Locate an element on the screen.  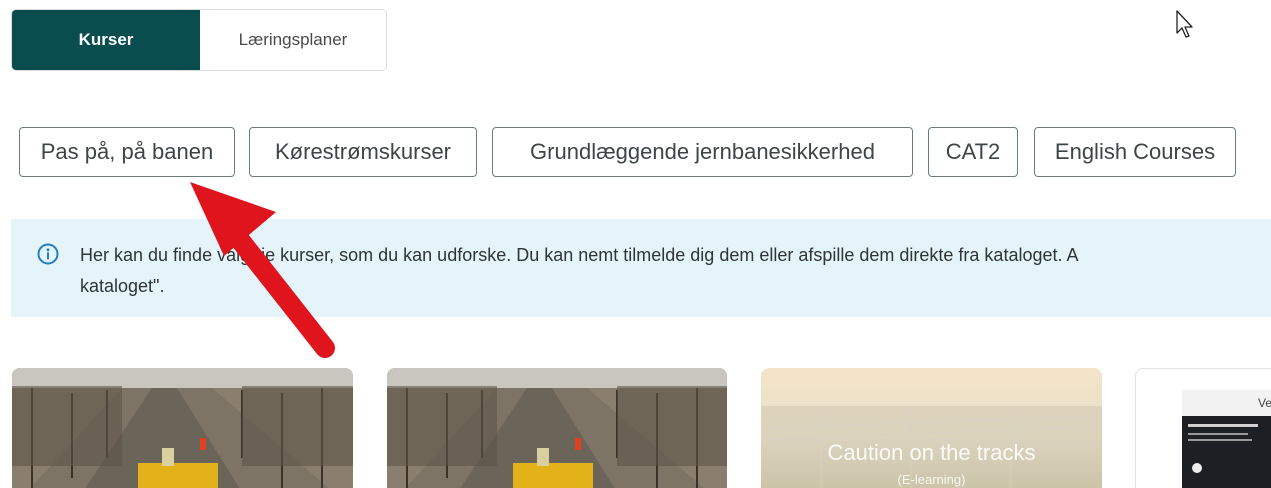
course-card-title: Caution on the tracks is located at coordinates (931, 452).